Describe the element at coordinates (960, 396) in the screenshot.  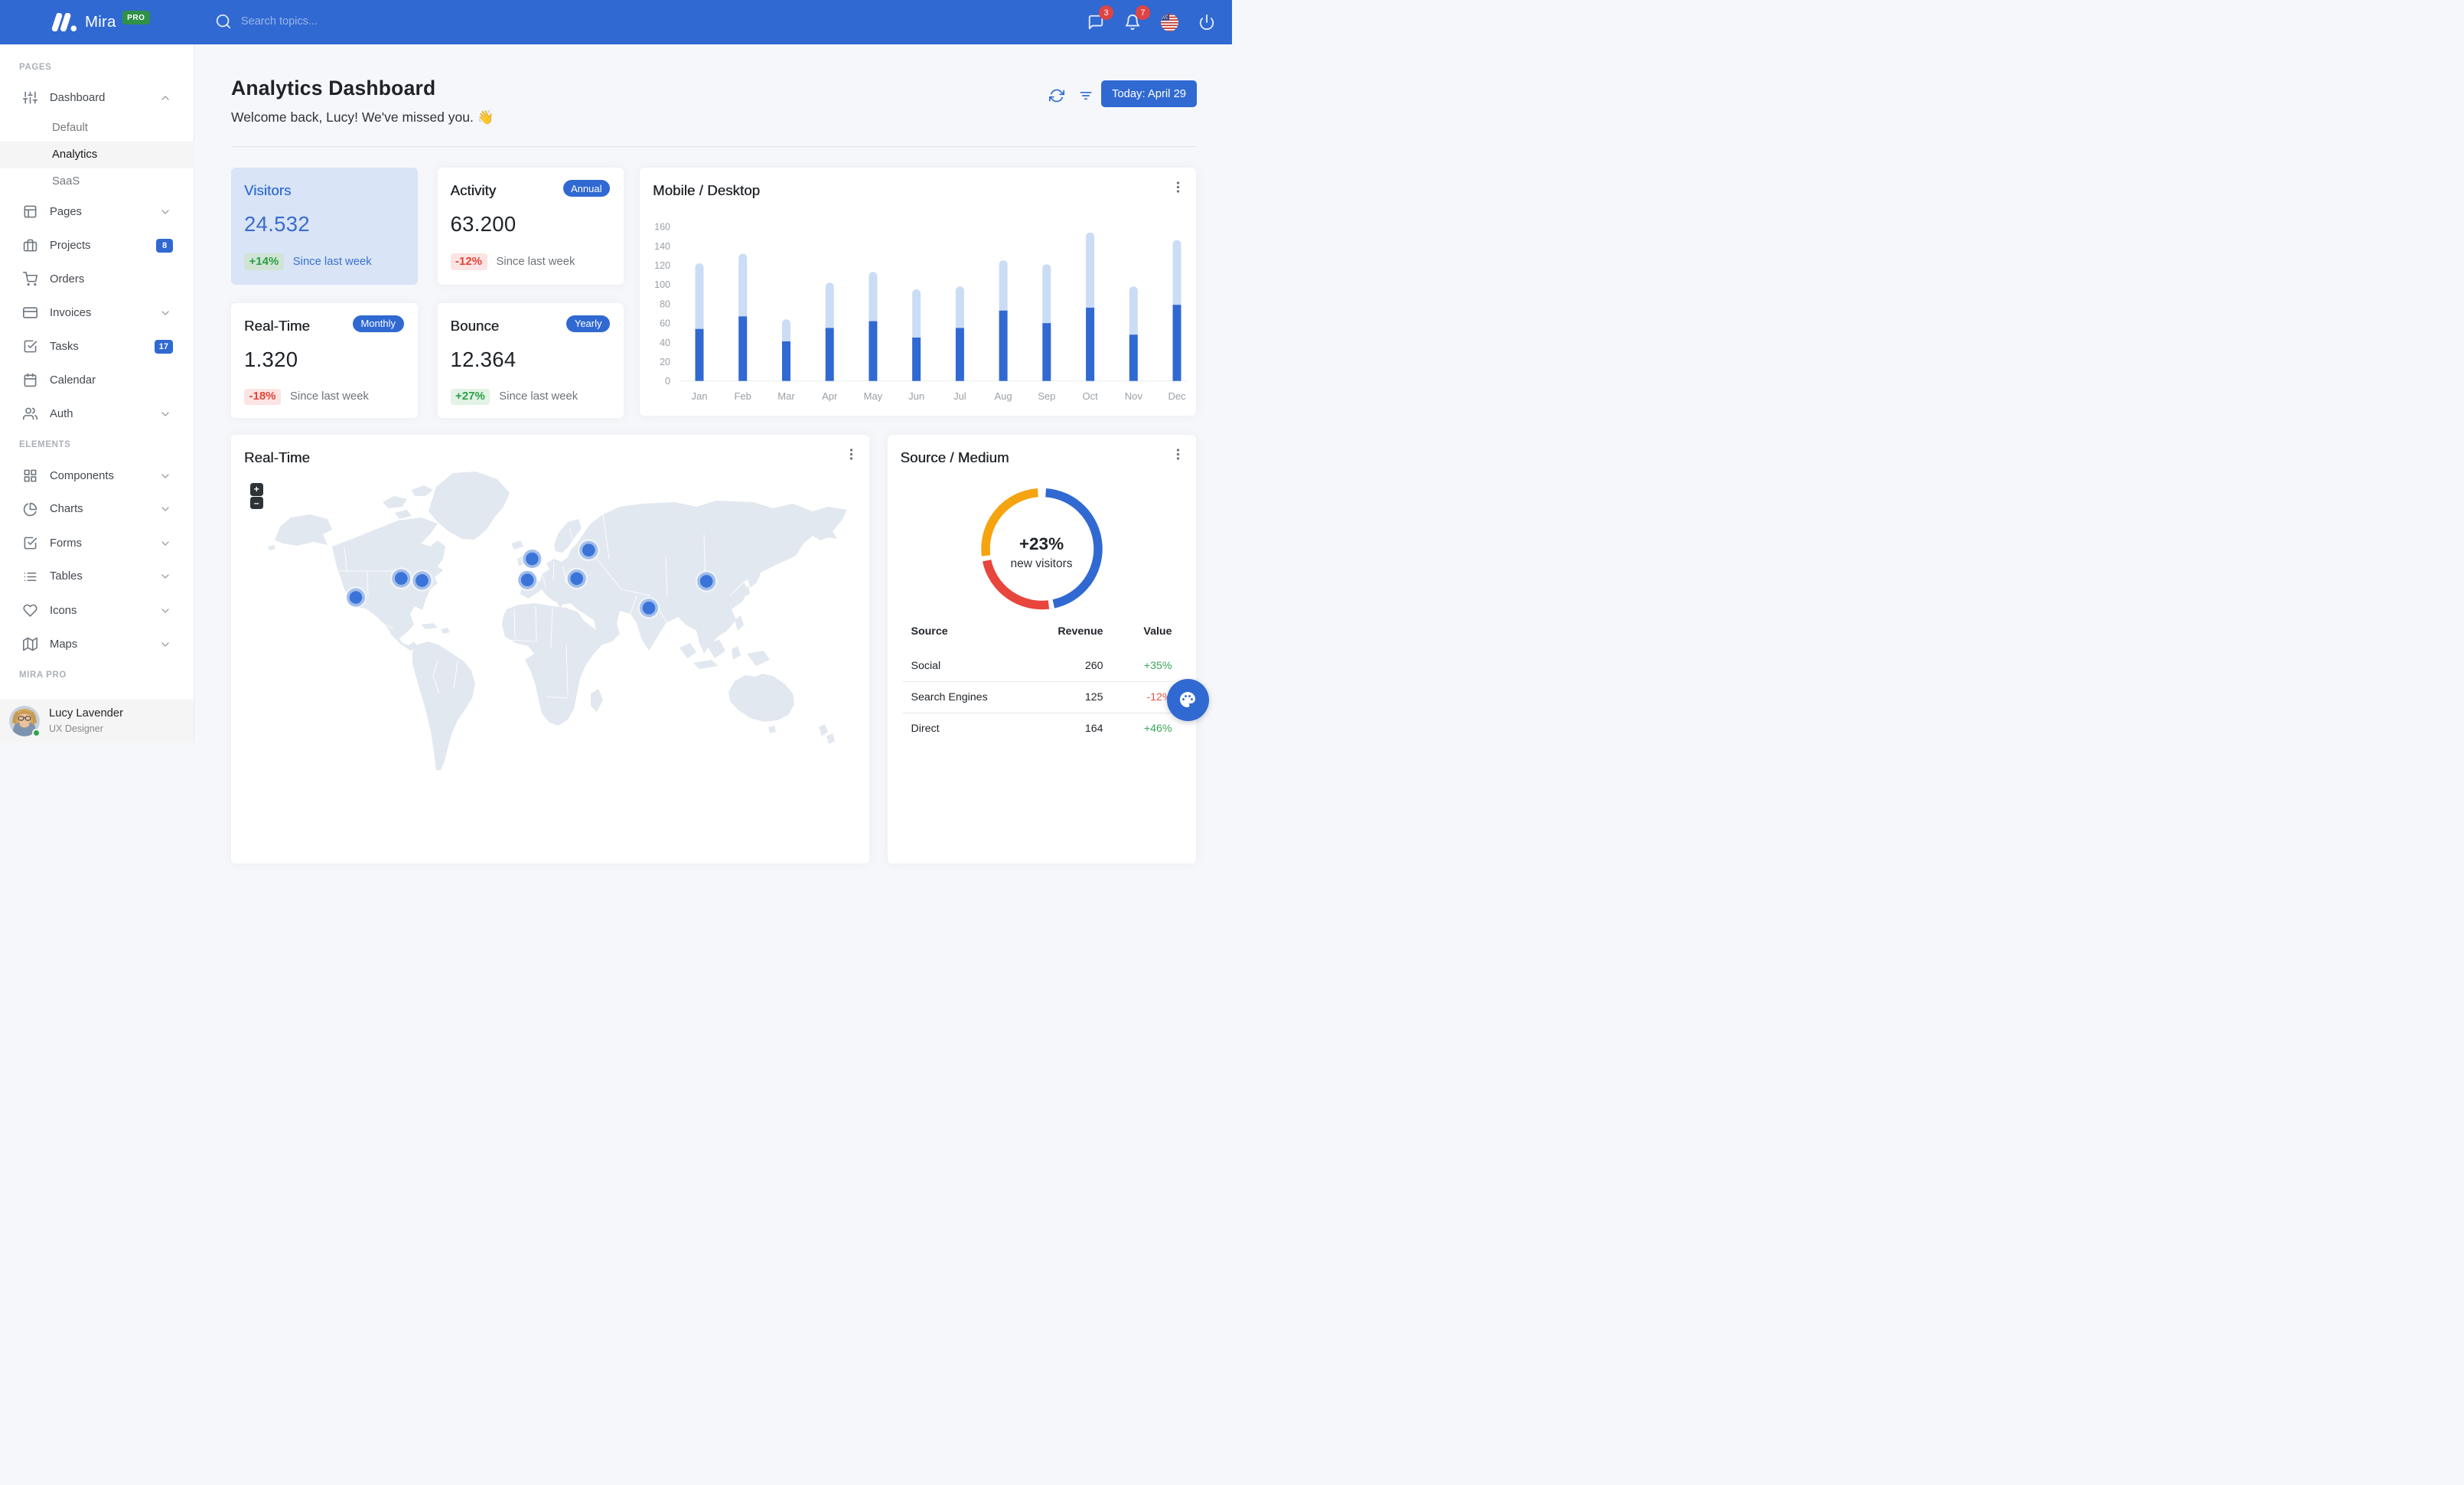
I see `svg-text: Jul` at that location.